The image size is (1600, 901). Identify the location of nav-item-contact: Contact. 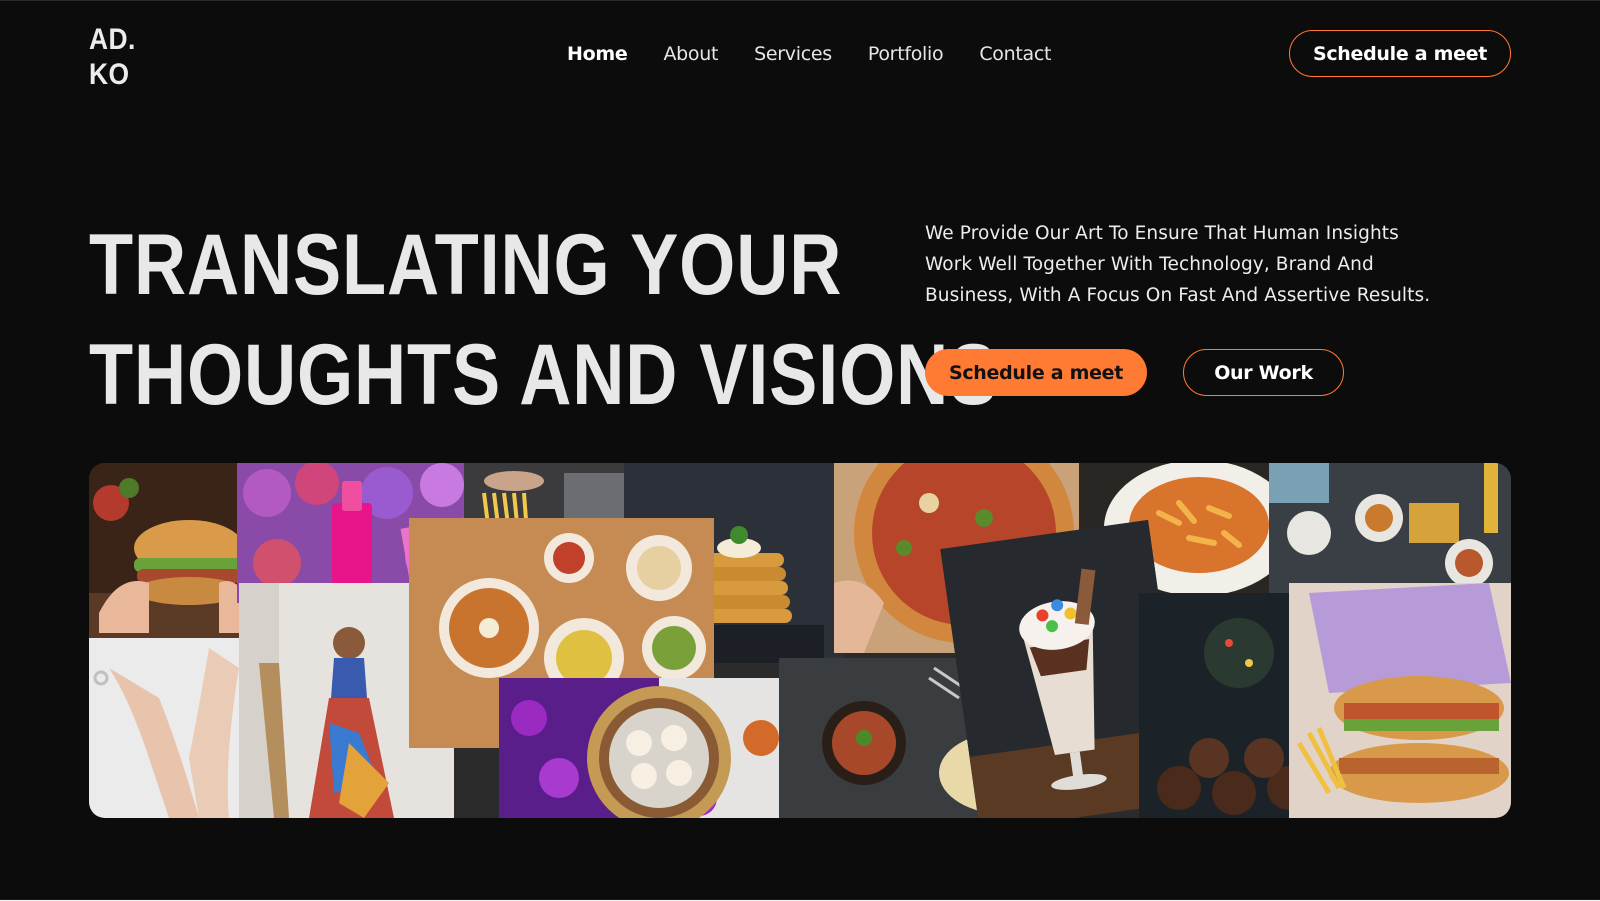
(1015, 54).